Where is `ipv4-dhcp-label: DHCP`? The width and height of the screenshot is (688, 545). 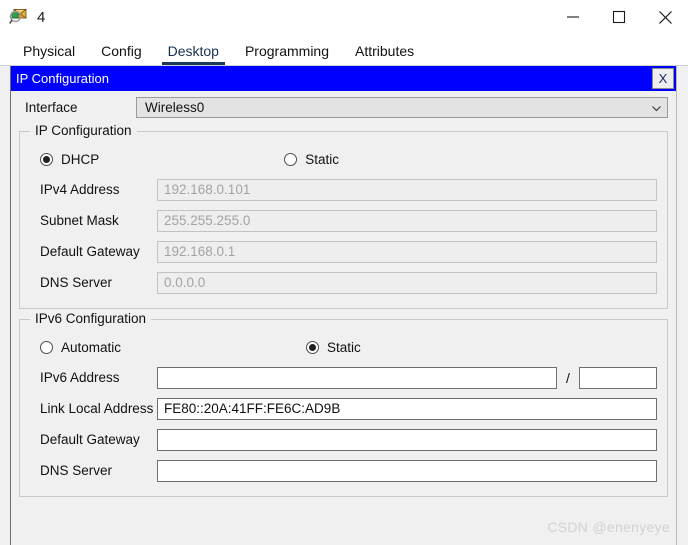
ipv4-dhcp-label: DHCP is located at coordinates (80, 159).